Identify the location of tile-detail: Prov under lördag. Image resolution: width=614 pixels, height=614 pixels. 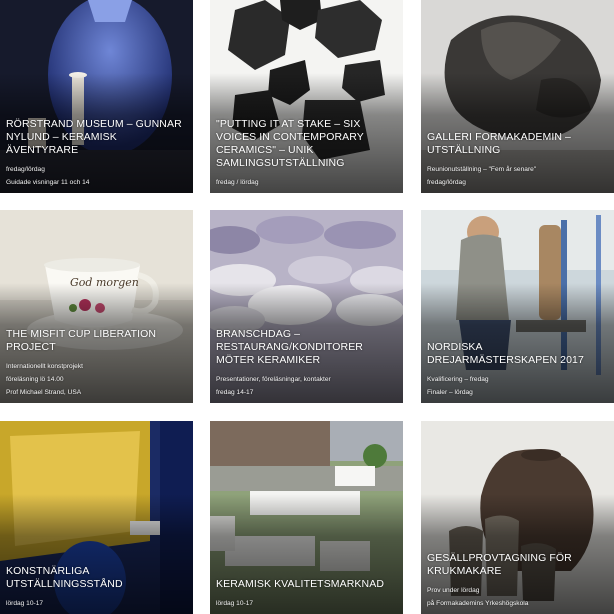
(453, 590).